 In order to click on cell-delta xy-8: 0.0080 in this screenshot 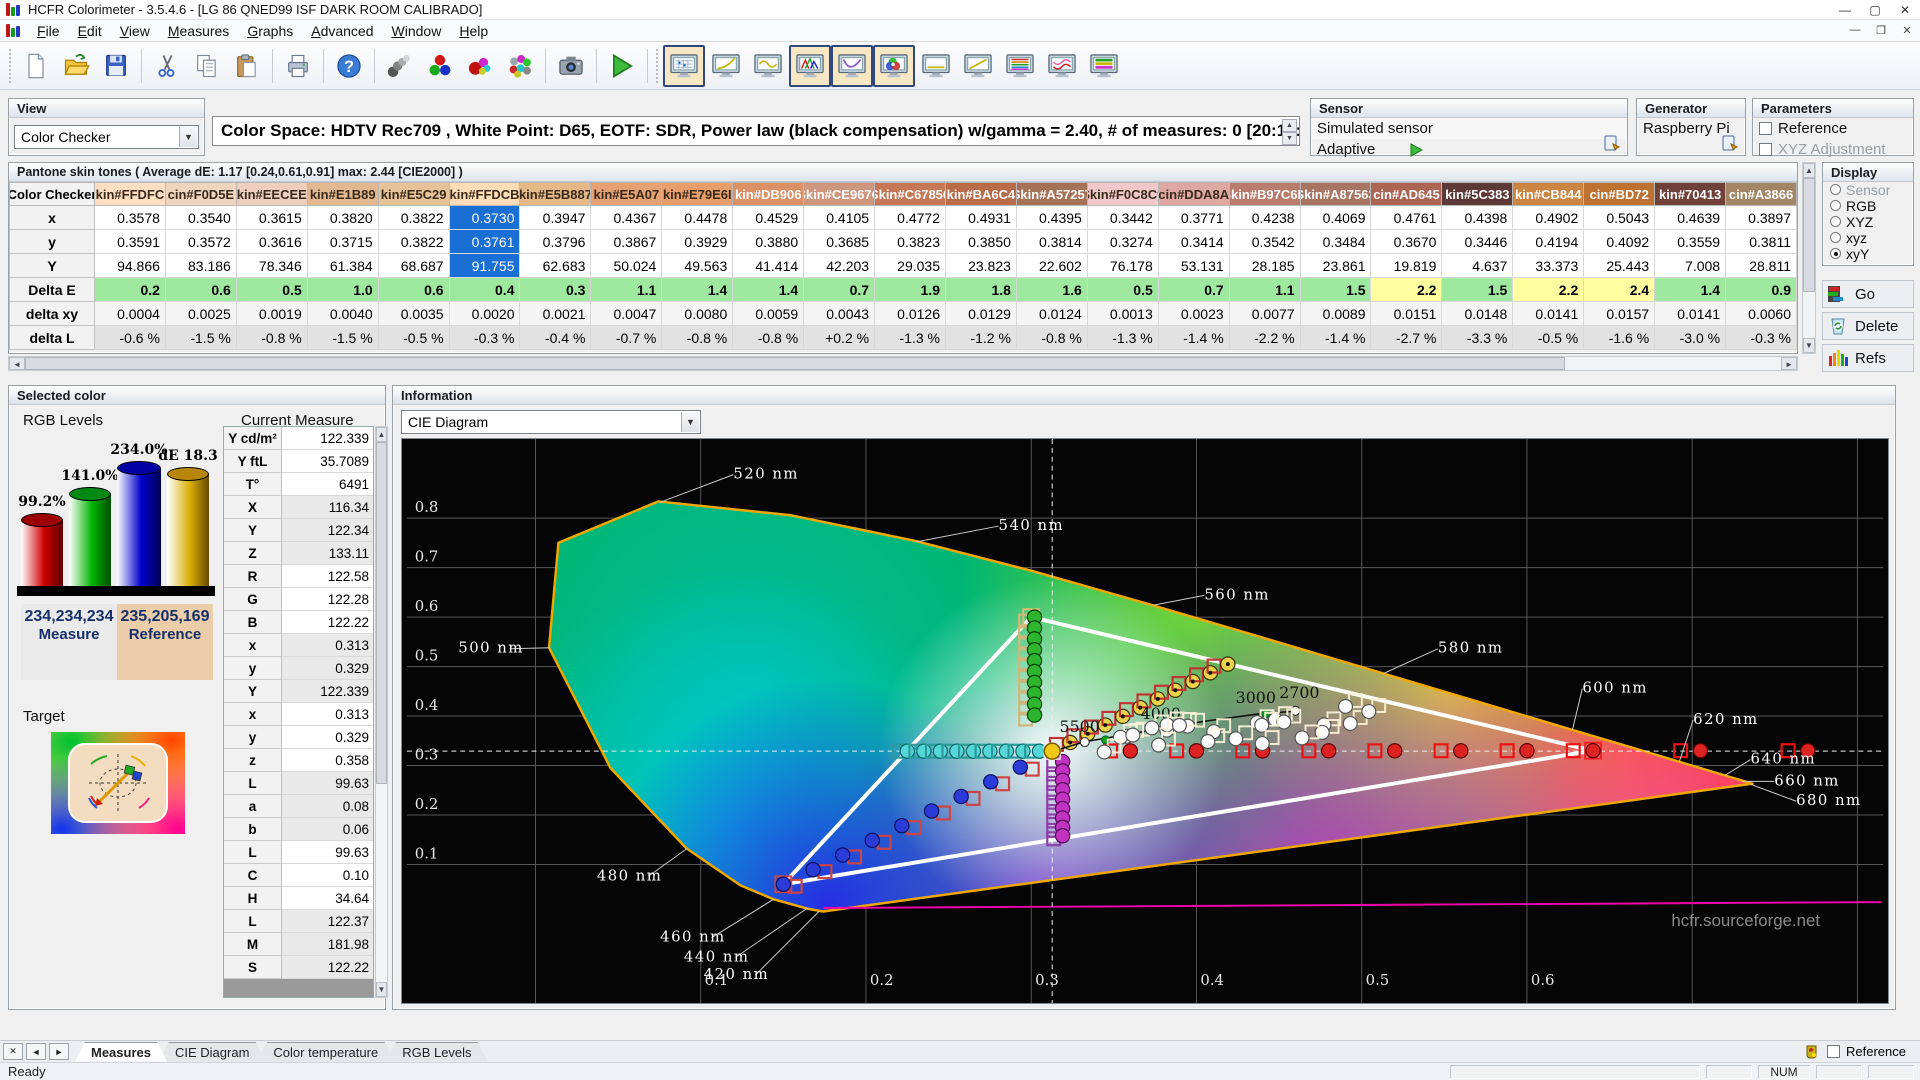, I will do `click(698, 314)`.